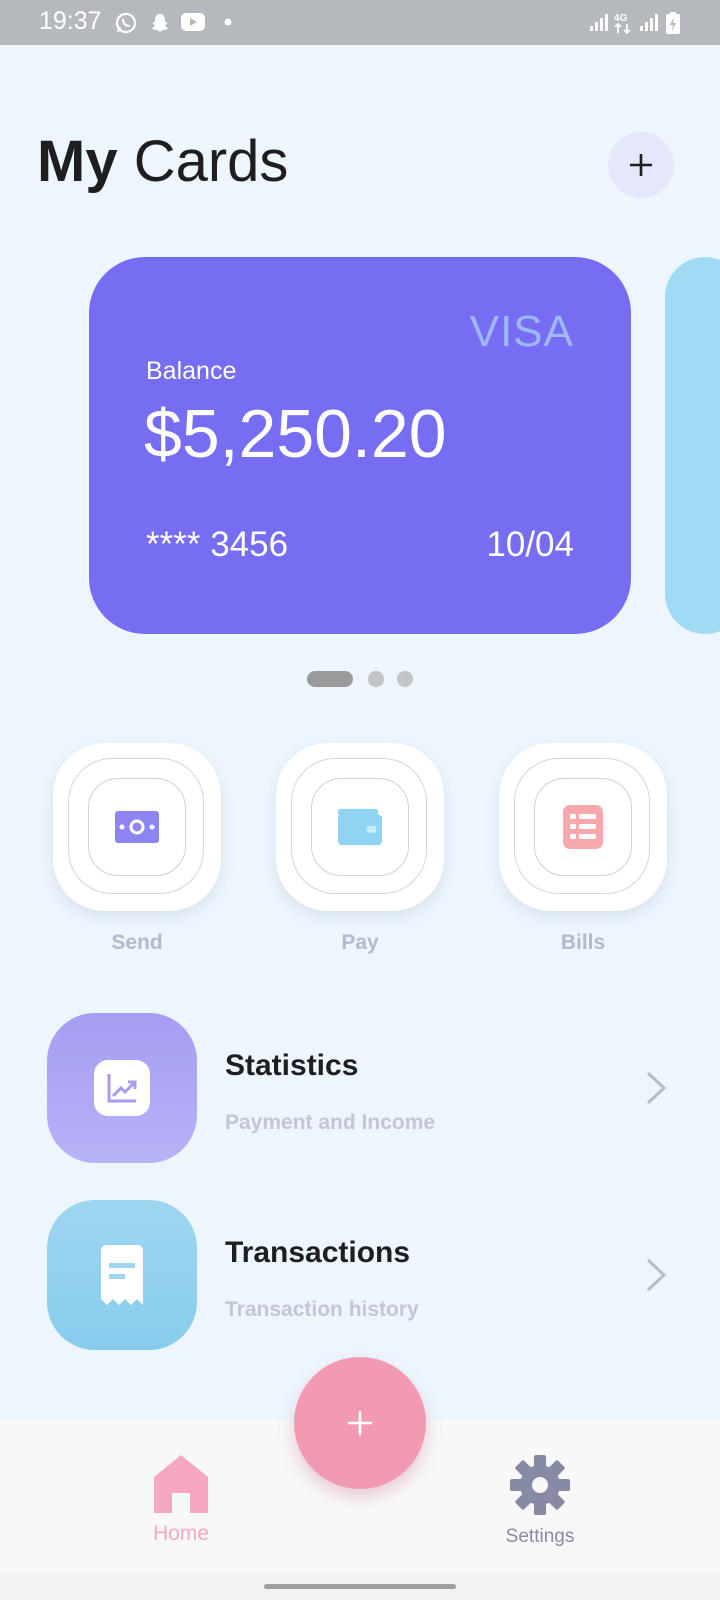 The height and width of the screenshot is (1600, 720). I want to click on nav-settings: Settings, so click(540, 1501).